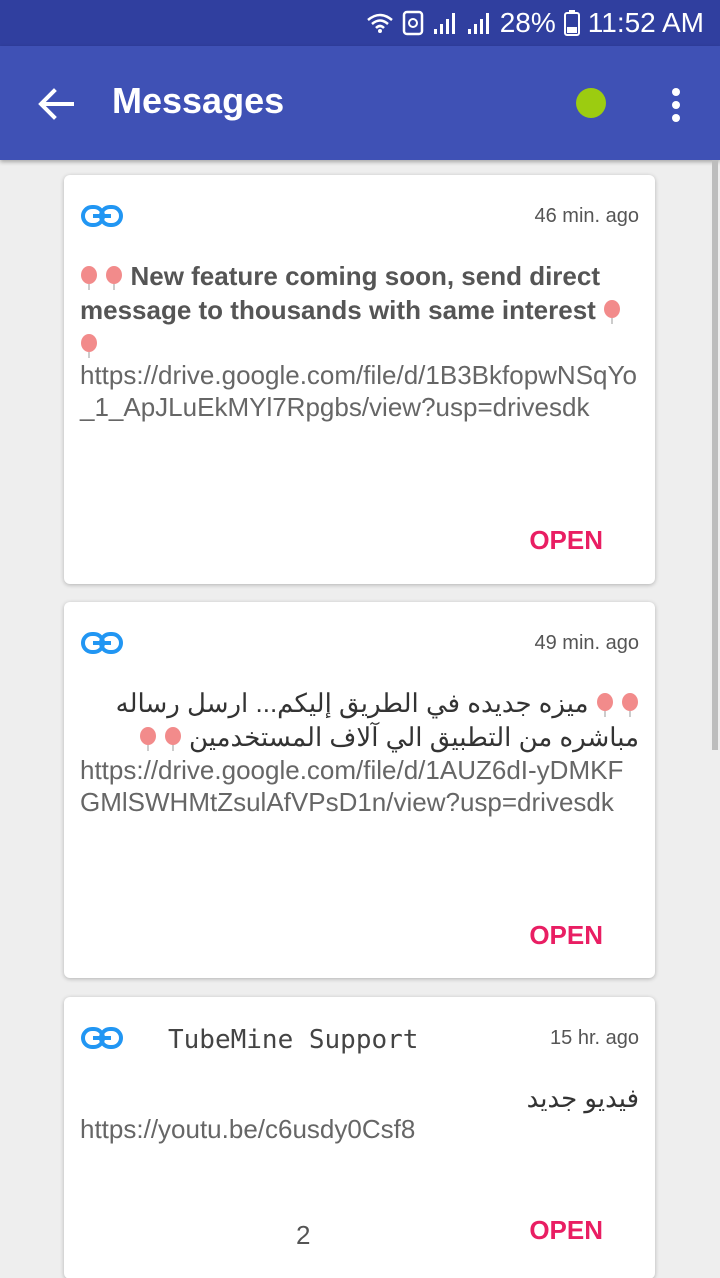 Image resolution: width=720 pixels, height=1278 pixels. I want to click on message-sender: TubeMine Support, so click(293, 1040).